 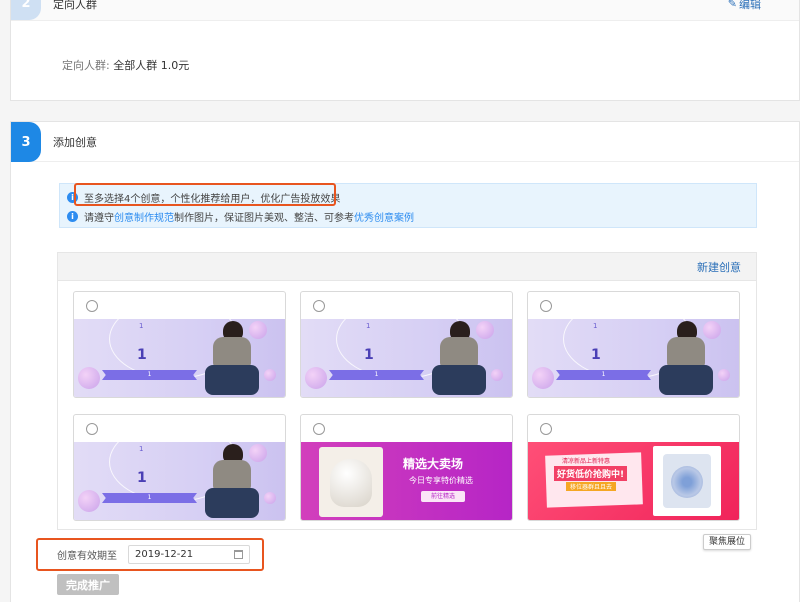 What do you see at coordinates (591, 473) in the screenshot?
I see `banner-line-2: 好货低价抢购中!` at bounding box center [591, 473].